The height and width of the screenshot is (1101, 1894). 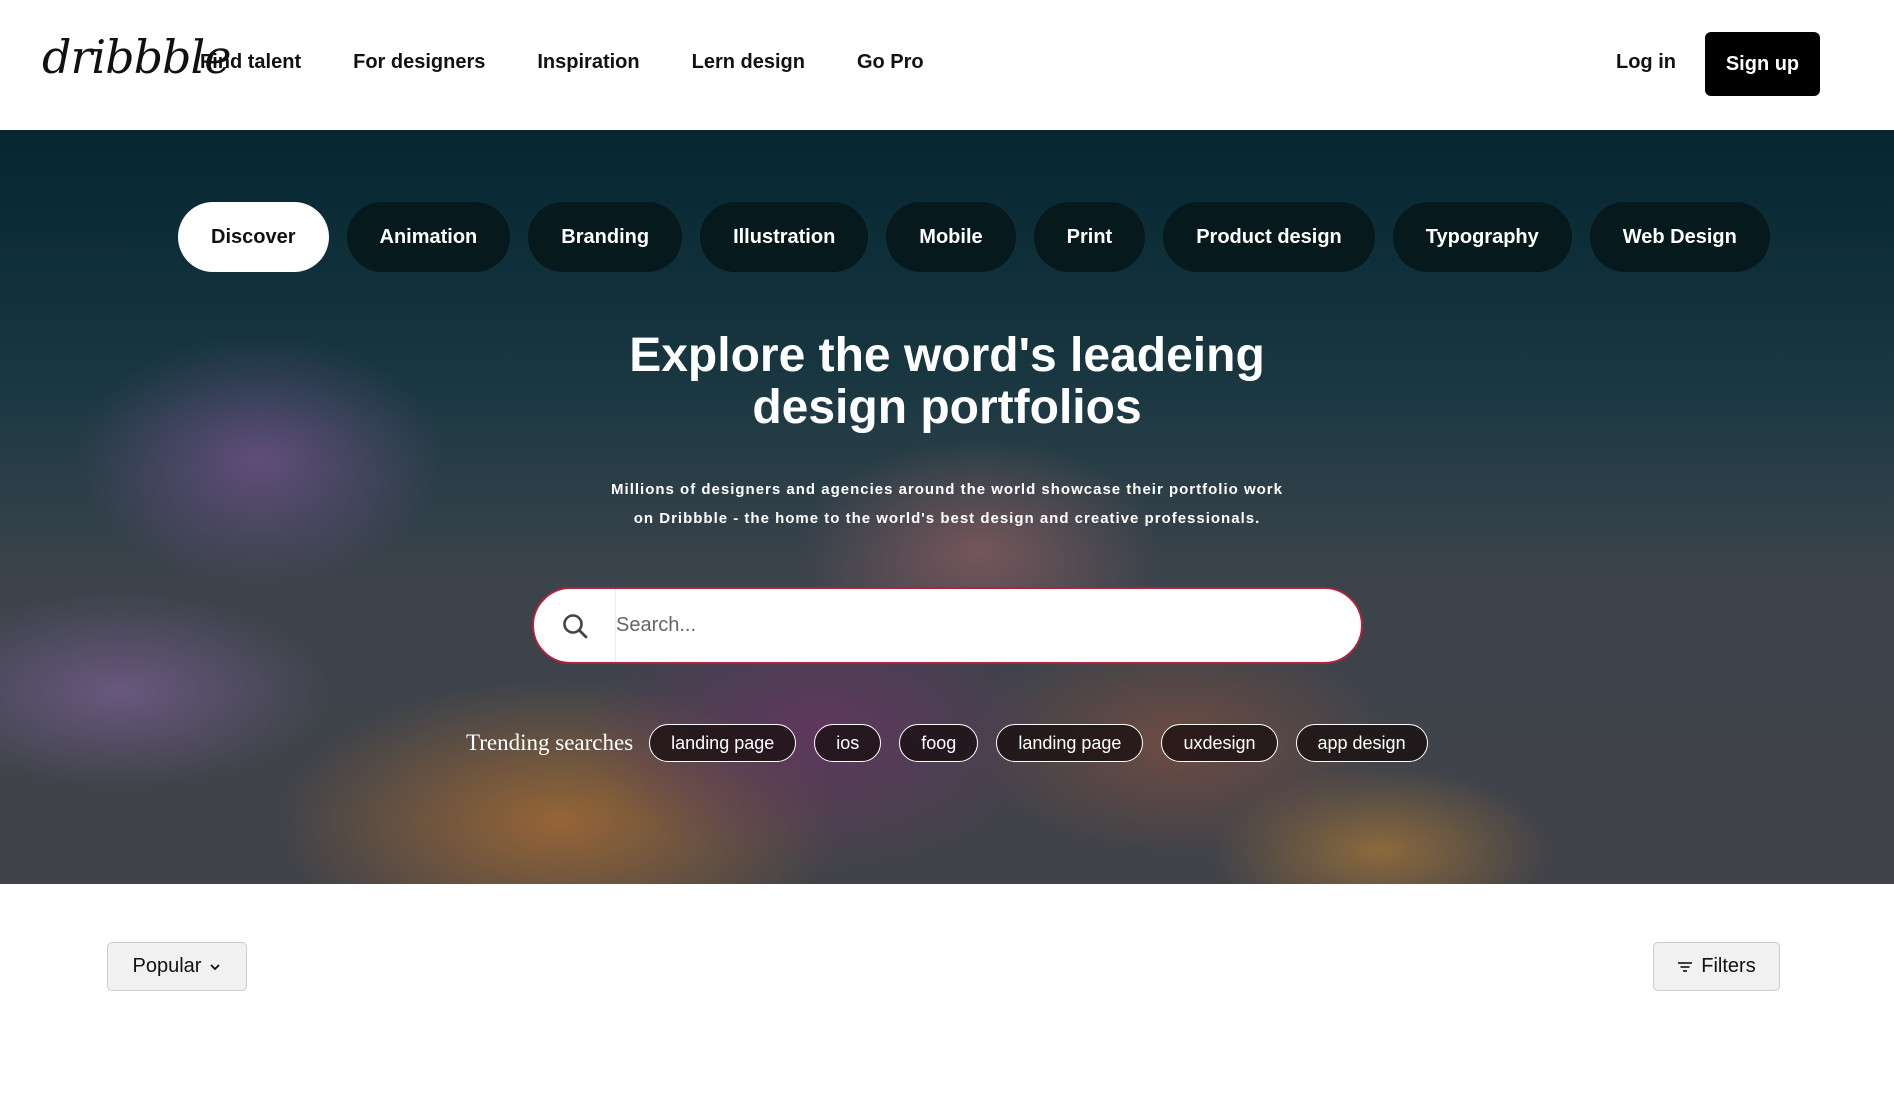 I want to click on sort-label: Popular, so click(x=167, y=966).